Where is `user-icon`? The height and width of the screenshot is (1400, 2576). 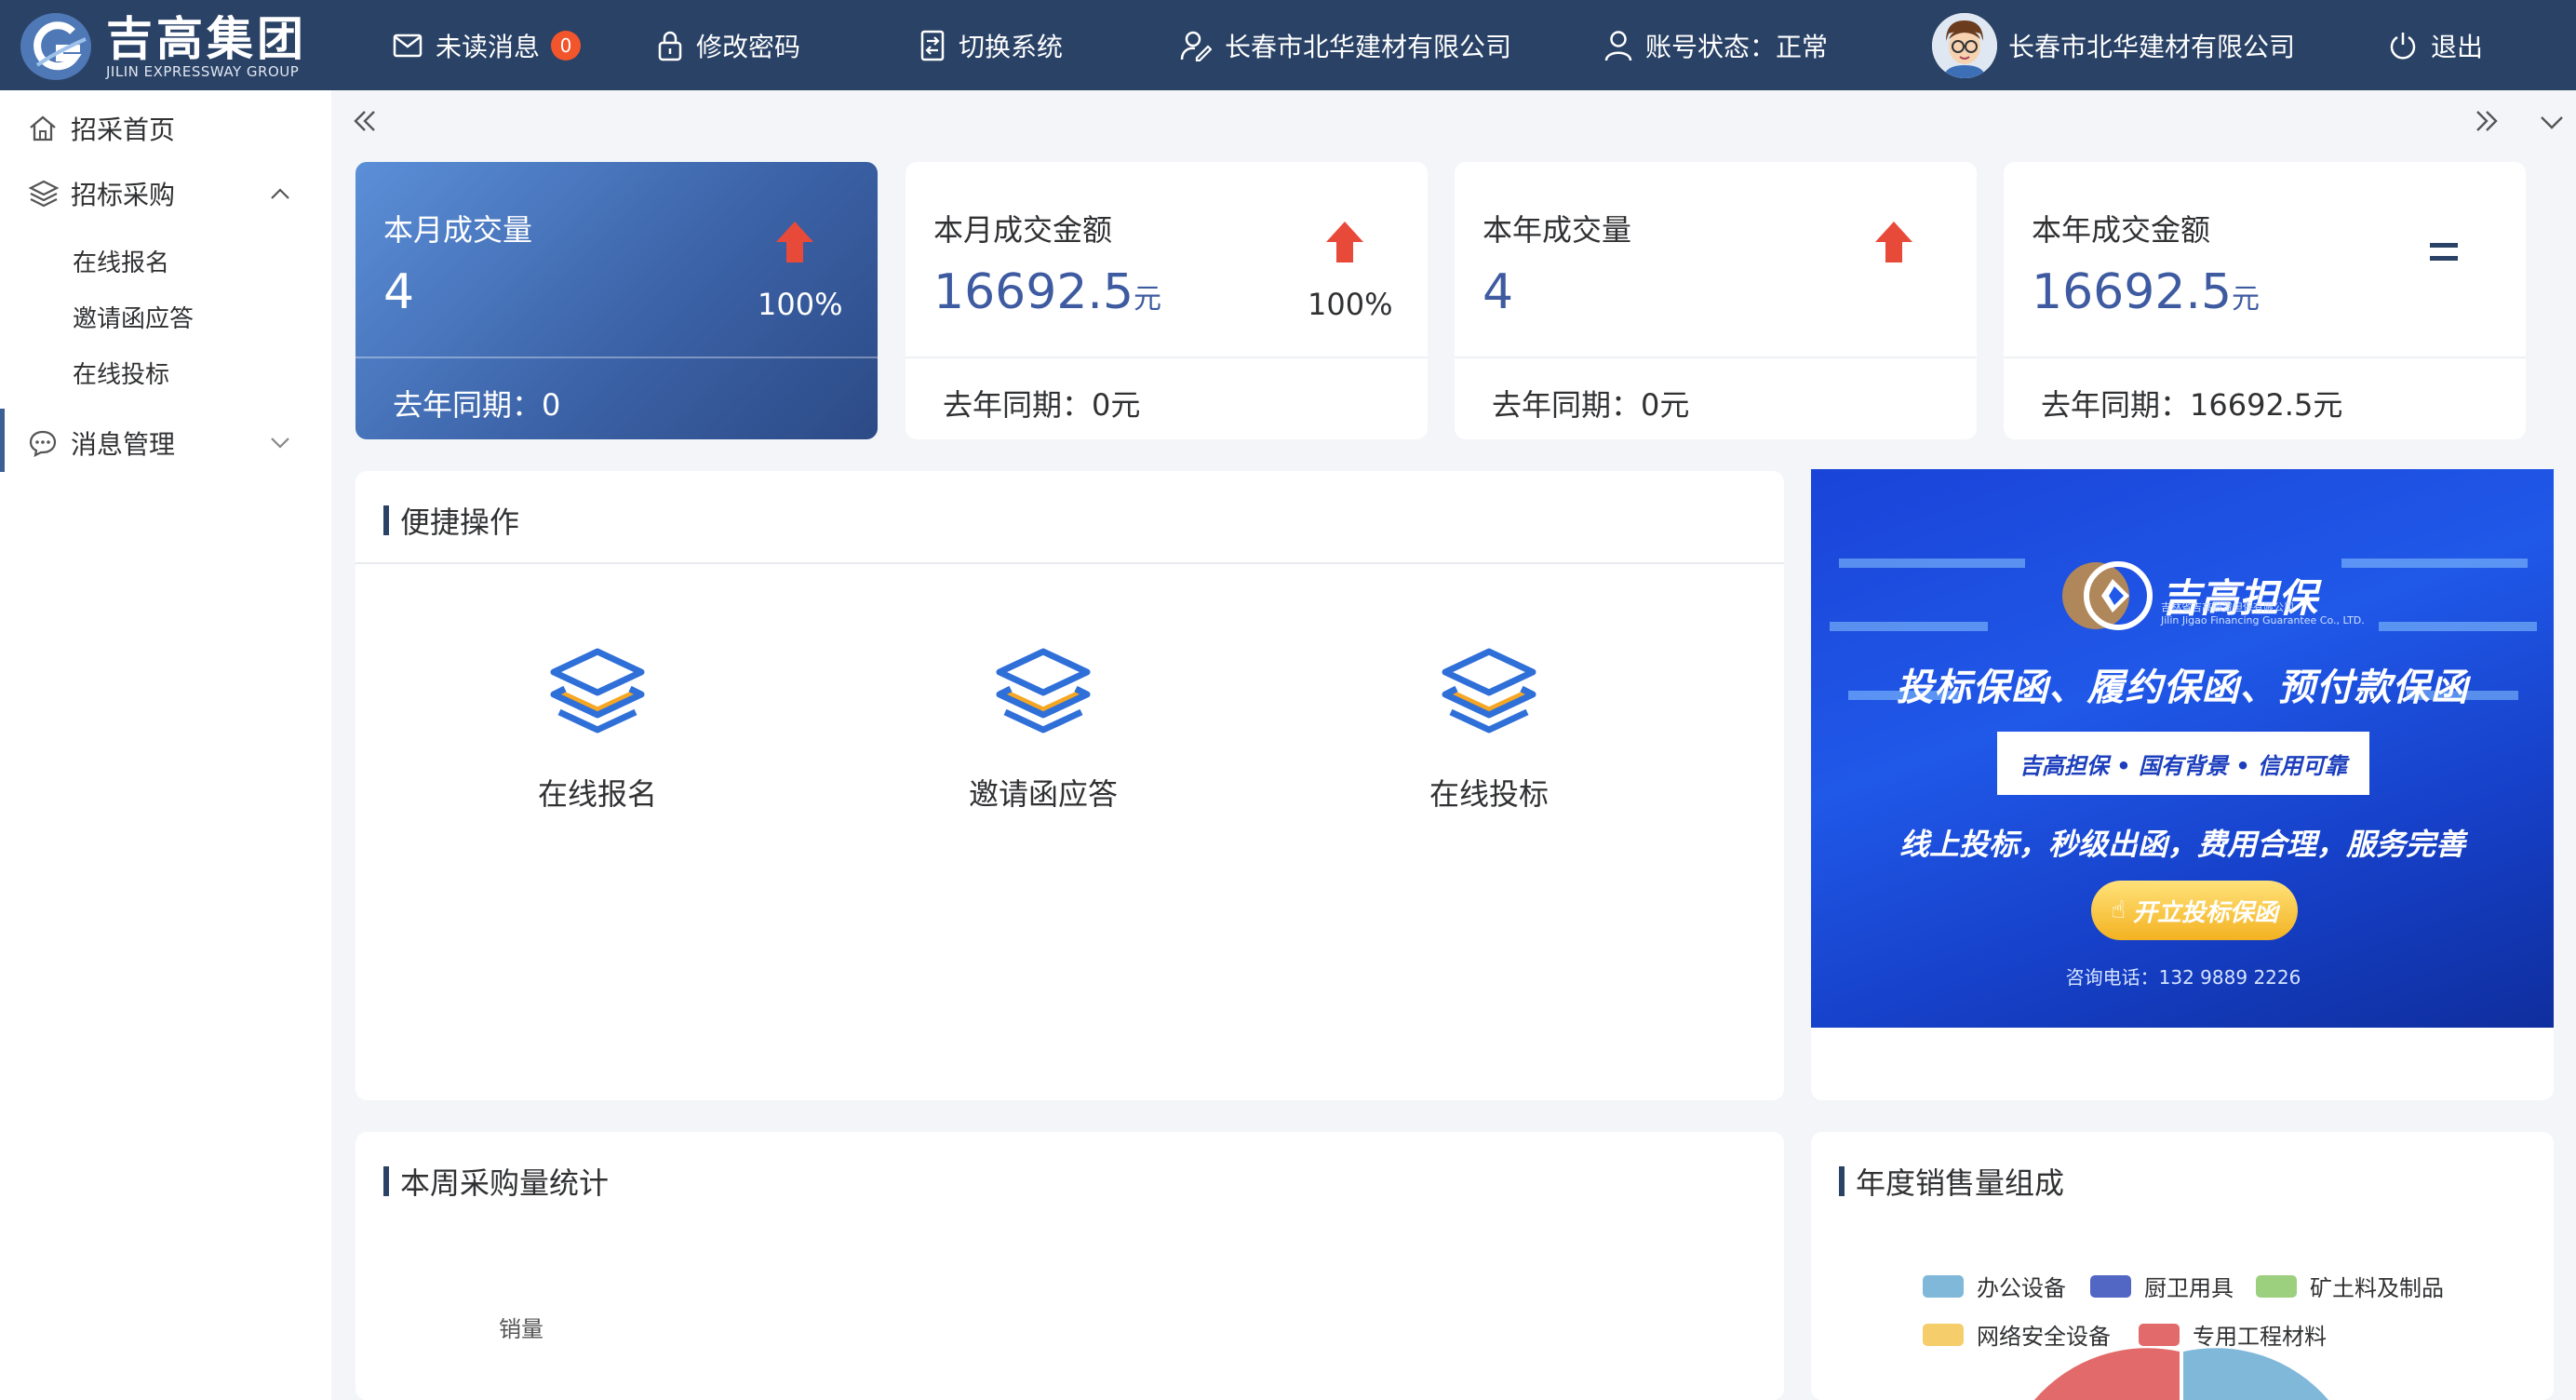 user-icon is located at coordinates (1618, 45).